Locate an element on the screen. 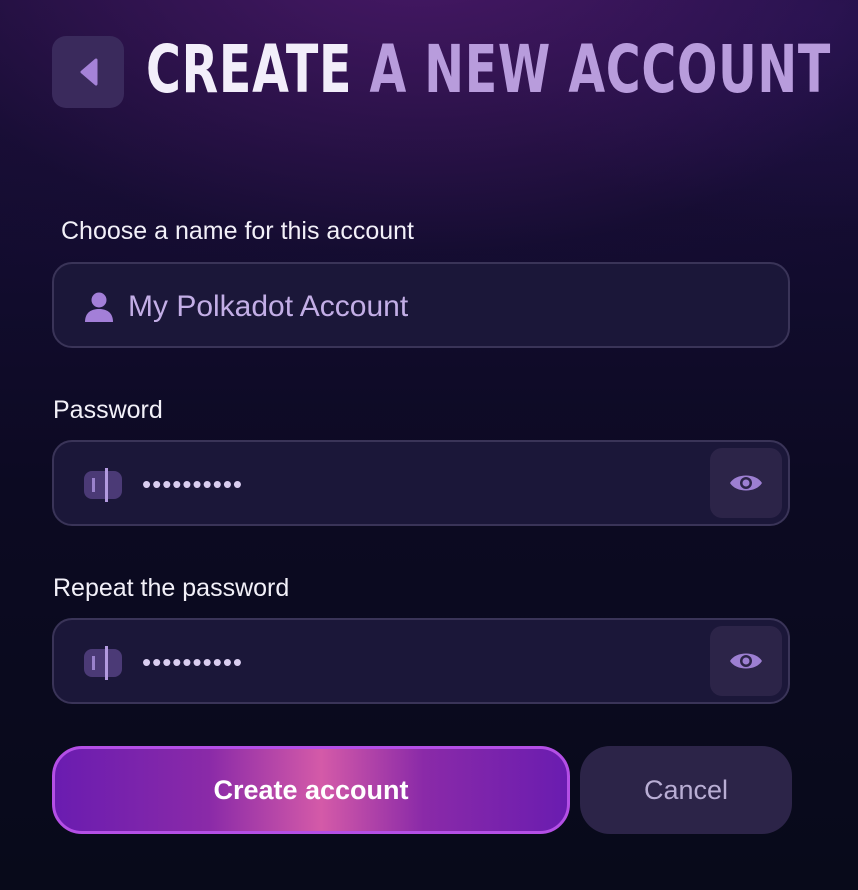 The image size is (858, 890). show-repeat-password-button is located at coordinates (746, 661).